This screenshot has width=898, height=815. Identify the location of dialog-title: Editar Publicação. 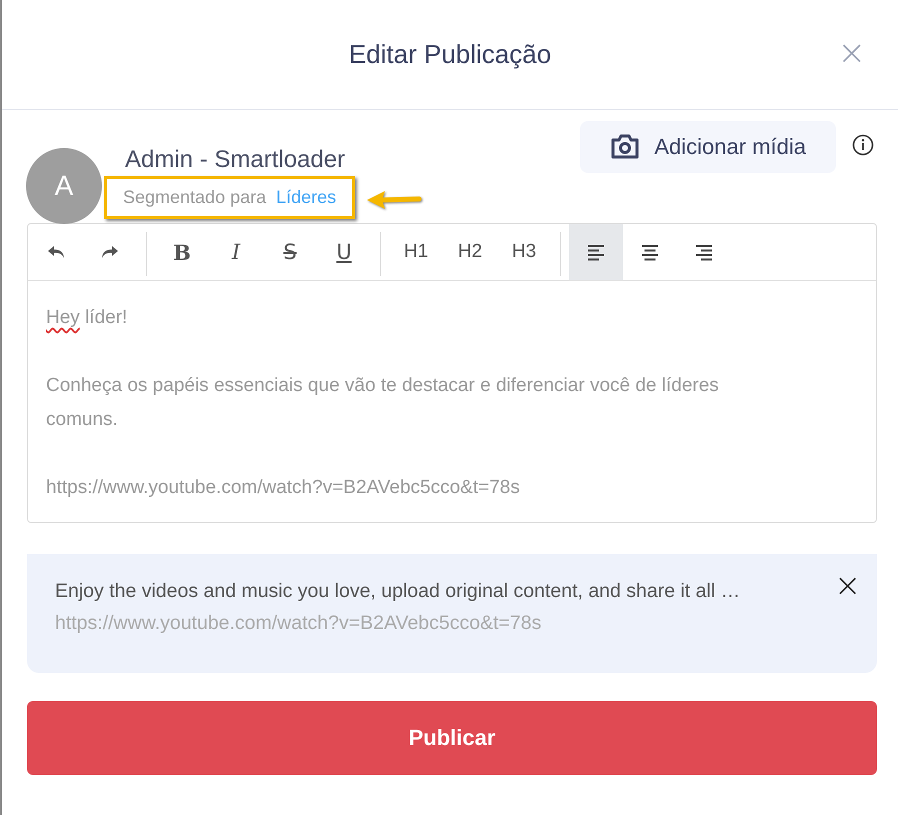
(450, 54).